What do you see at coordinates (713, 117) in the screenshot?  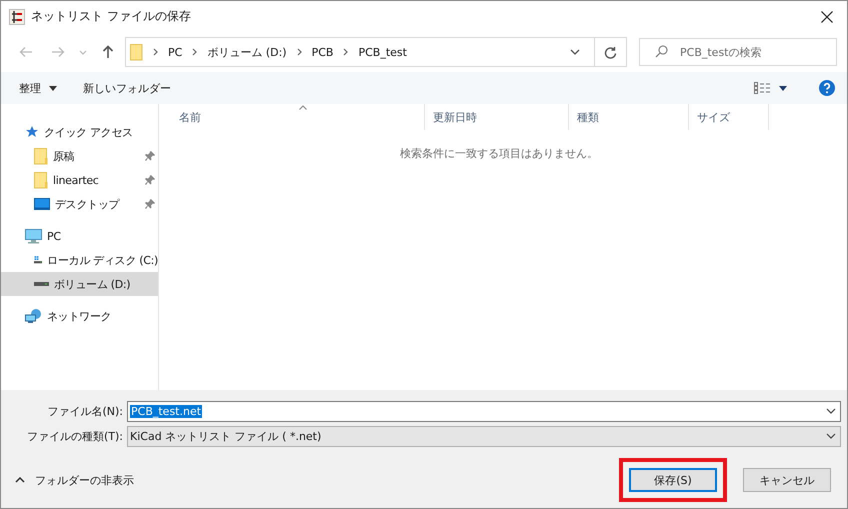 I see `column-label: サイズ` at bounding box center [713, 117].